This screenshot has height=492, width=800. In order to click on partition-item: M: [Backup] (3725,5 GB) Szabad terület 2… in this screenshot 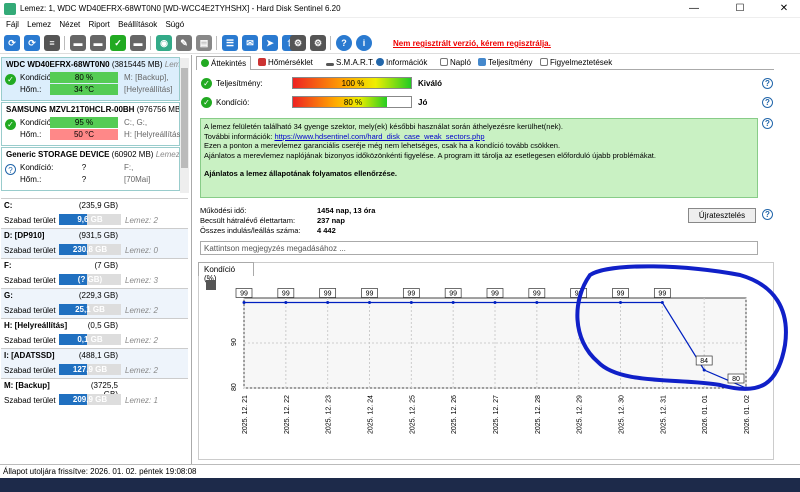, I will do `click(94, 393)`.